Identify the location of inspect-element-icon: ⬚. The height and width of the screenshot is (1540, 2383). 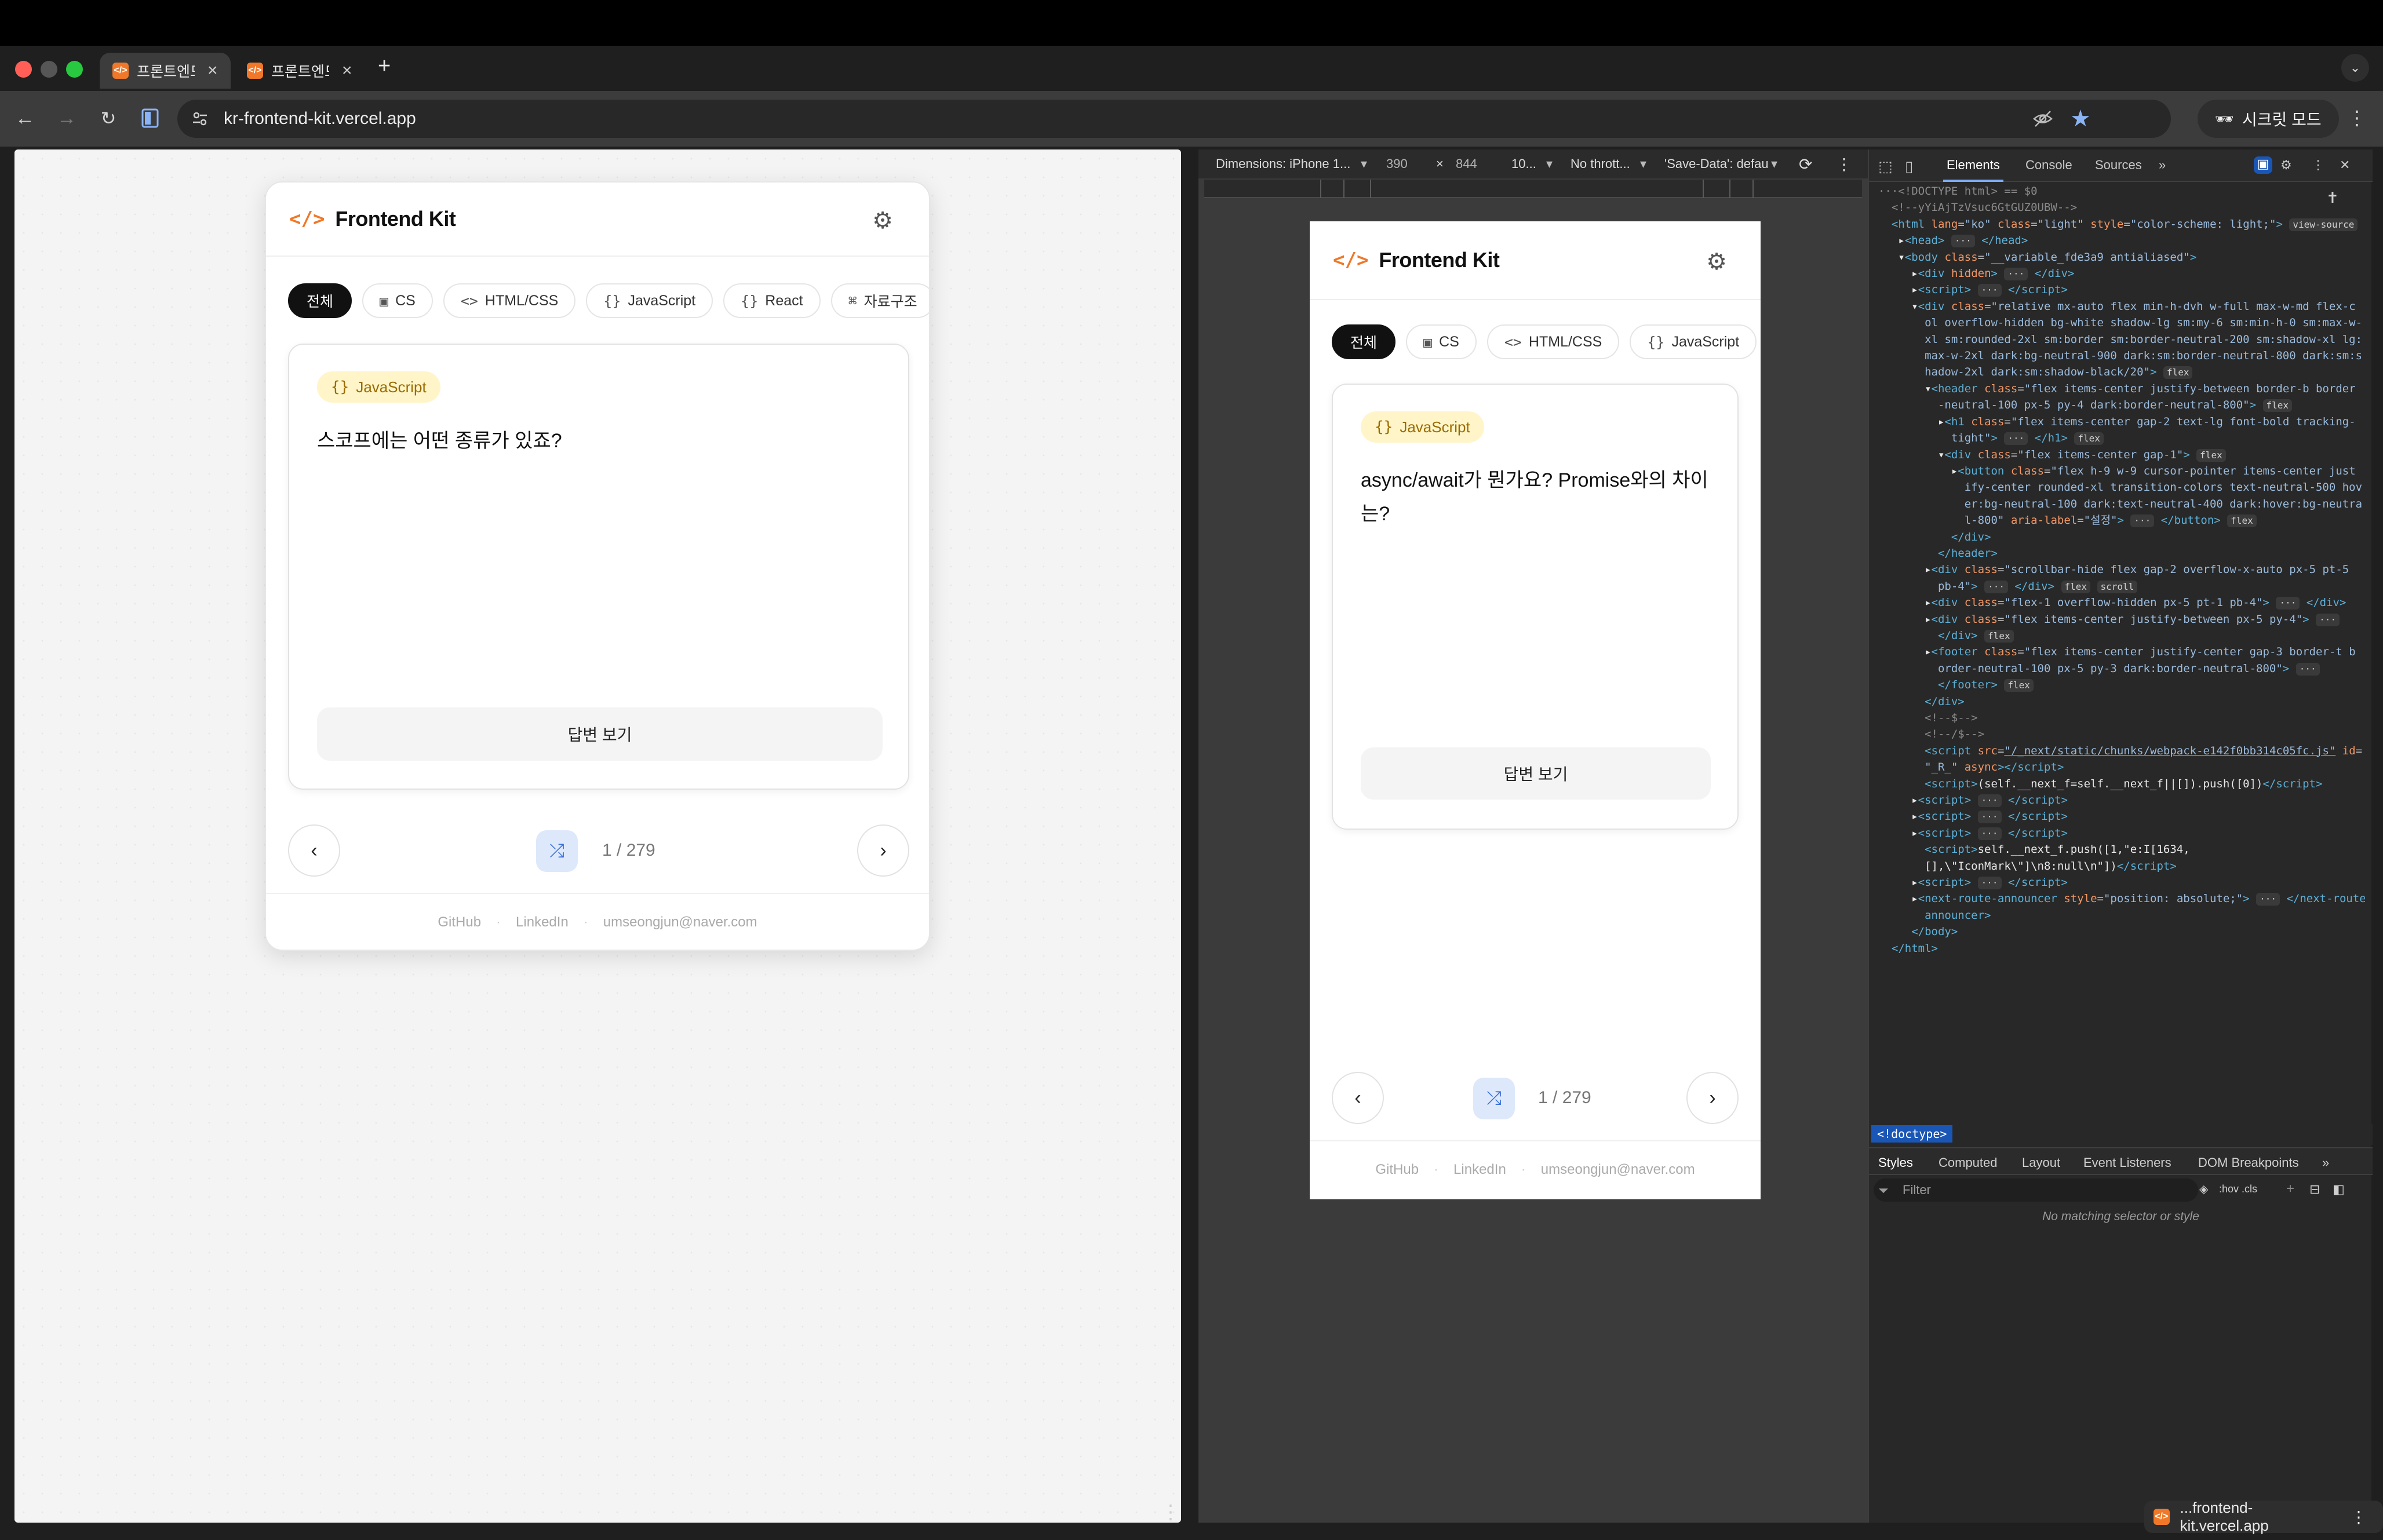
(1886, 167).